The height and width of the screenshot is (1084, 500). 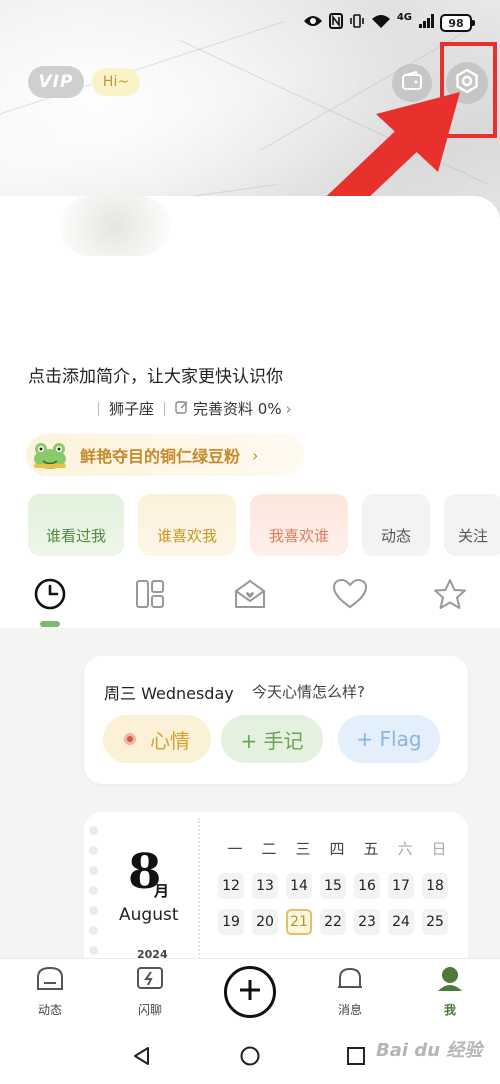 I want to click on weekday-label: 二, so click(x=269, y=849).